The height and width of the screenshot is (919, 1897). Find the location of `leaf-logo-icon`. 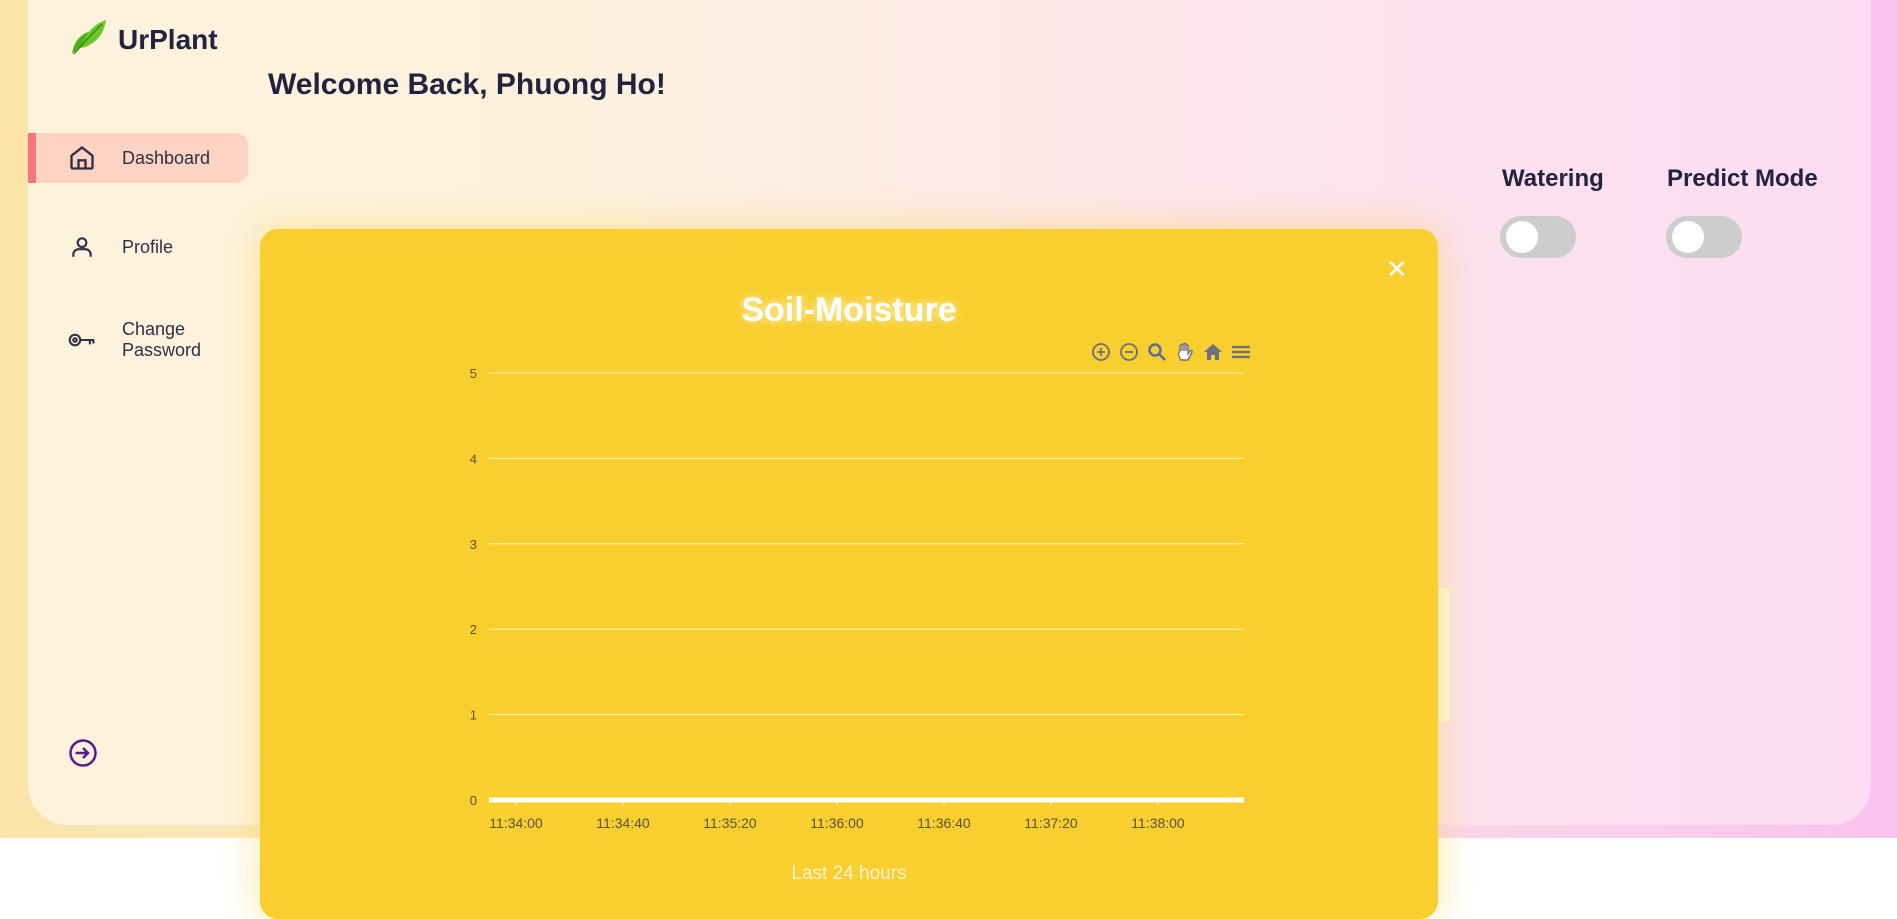

leaf-logo-icon is located at coordinates (88, 39).